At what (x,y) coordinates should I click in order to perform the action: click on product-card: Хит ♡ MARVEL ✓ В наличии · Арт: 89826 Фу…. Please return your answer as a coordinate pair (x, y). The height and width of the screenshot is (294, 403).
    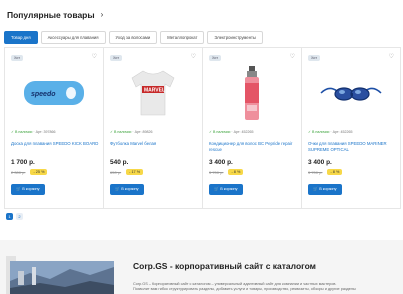
    Looking at the image, I should click on (153, 128).